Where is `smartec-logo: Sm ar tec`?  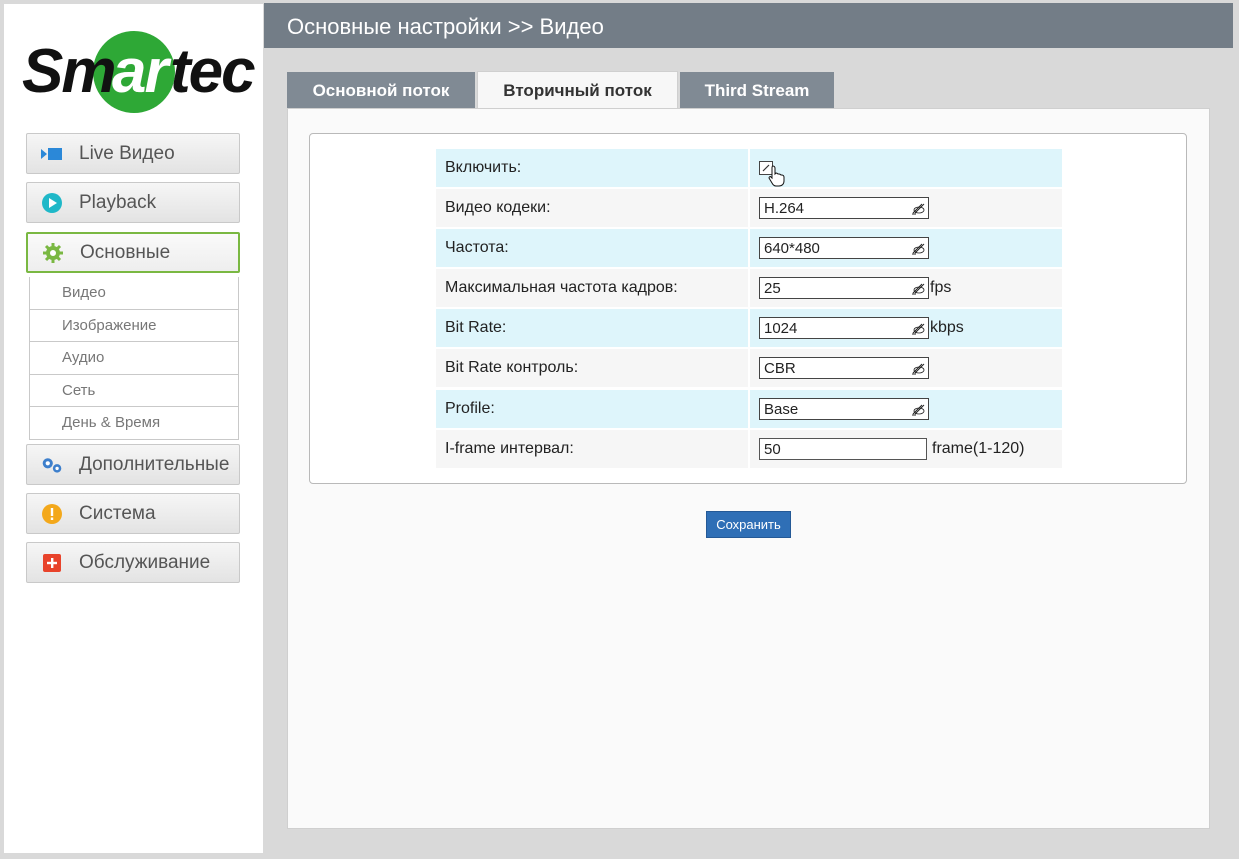
smartec-logo: Sm ar tec is located at coordinates (139, 72).